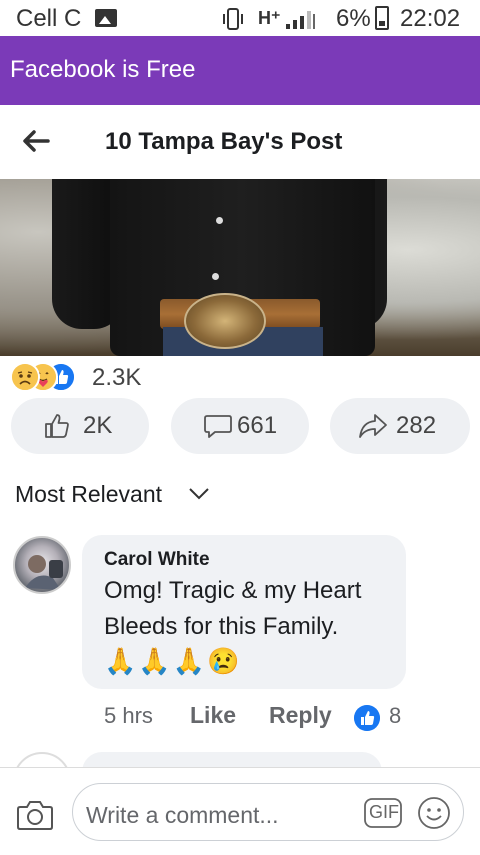 This screenshot has width=480, height=855. I want to click on avatar, so click(42, 565).